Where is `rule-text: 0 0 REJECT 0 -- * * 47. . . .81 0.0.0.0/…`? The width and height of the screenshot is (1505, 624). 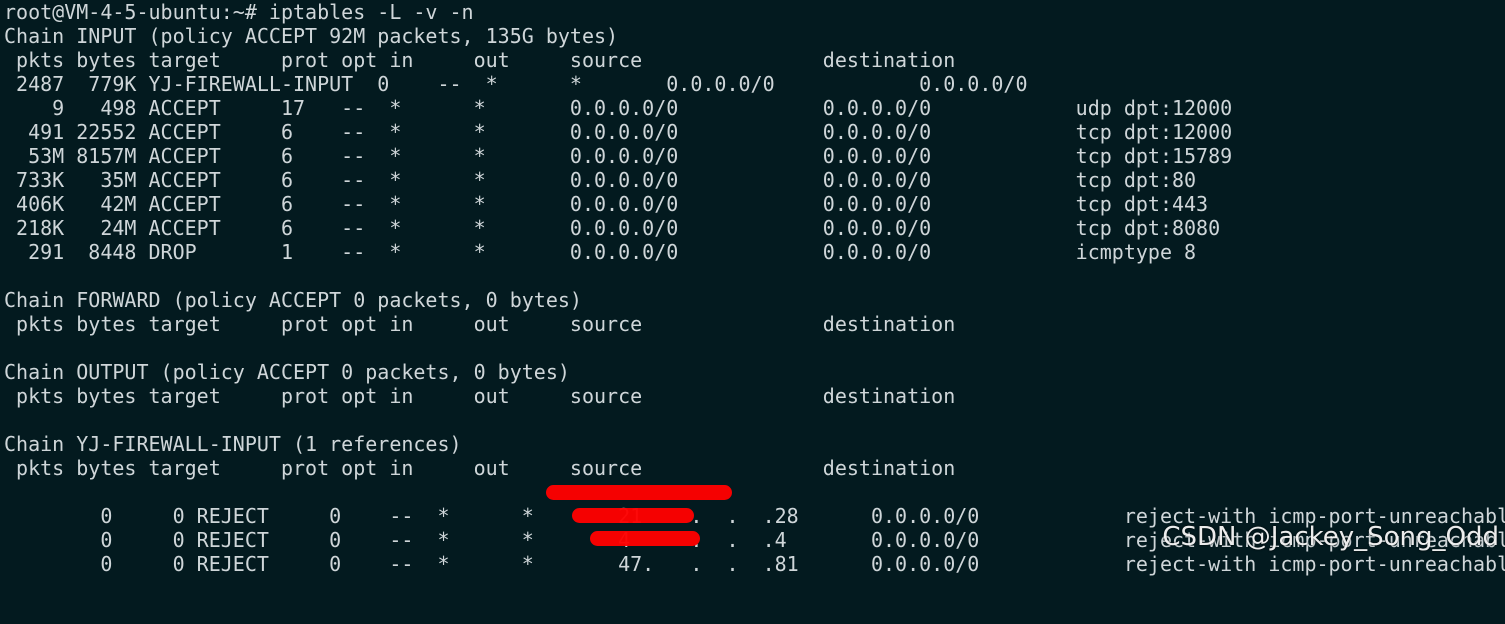 rule-text: 0 0 REJECT 0 -- * * 47. . . .81 0.0.0.0/… is located at coordinates (778, 564).